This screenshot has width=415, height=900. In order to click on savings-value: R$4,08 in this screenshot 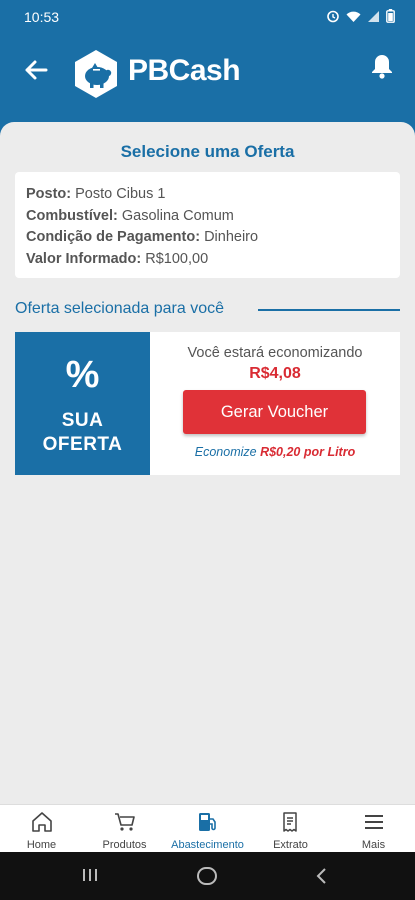, I will do `click(275, 373)`.